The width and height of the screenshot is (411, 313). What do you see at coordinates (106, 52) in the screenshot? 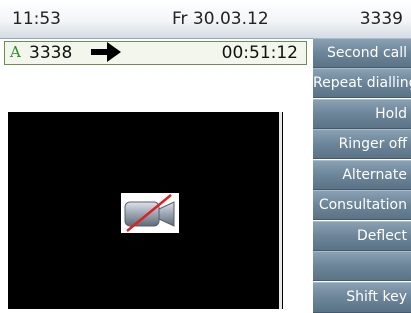
I see `right-arrow-icon` at bounding box center [106, 52].